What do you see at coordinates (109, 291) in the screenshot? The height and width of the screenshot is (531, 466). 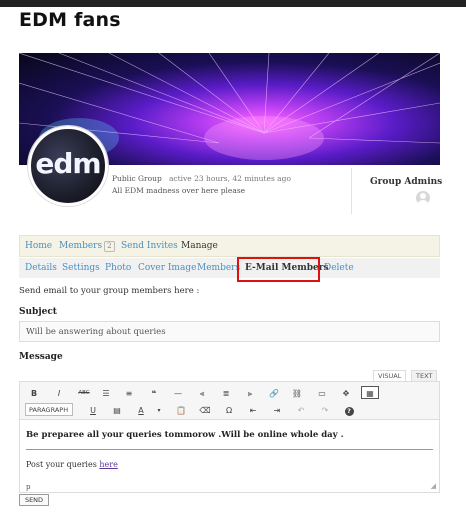 I see `email-intro-text: Send email to your group members here :` at bounding box center [109, 291].